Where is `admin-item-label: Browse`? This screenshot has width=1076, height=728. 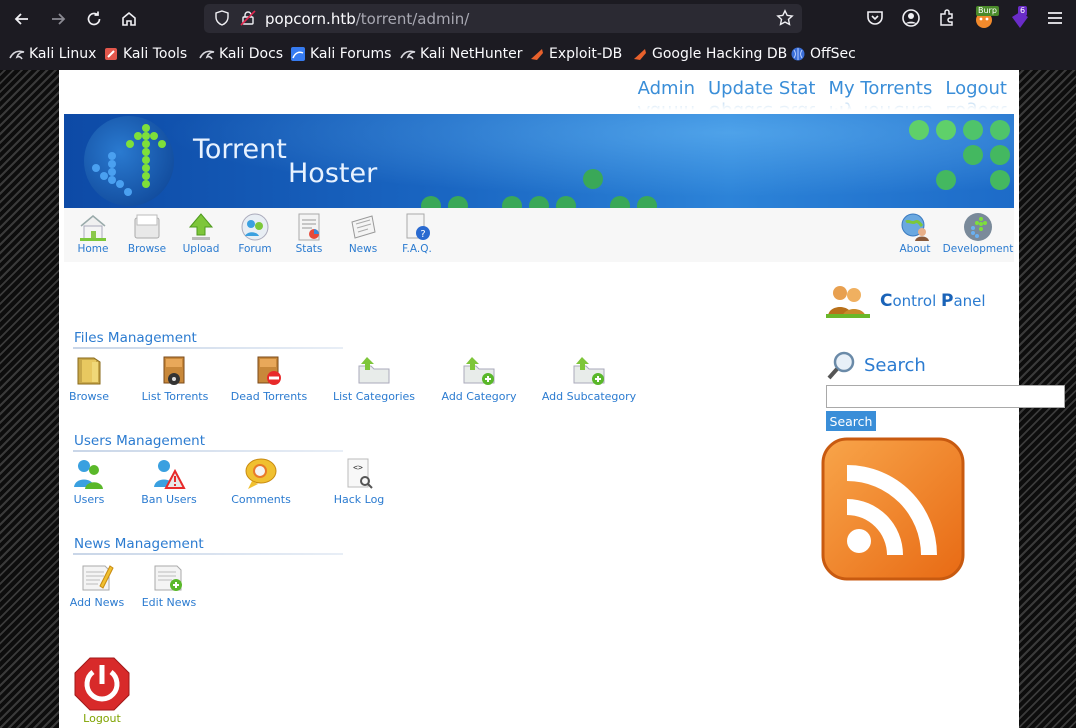 admin-item-label: Browse is located at coordinates (89, 396).